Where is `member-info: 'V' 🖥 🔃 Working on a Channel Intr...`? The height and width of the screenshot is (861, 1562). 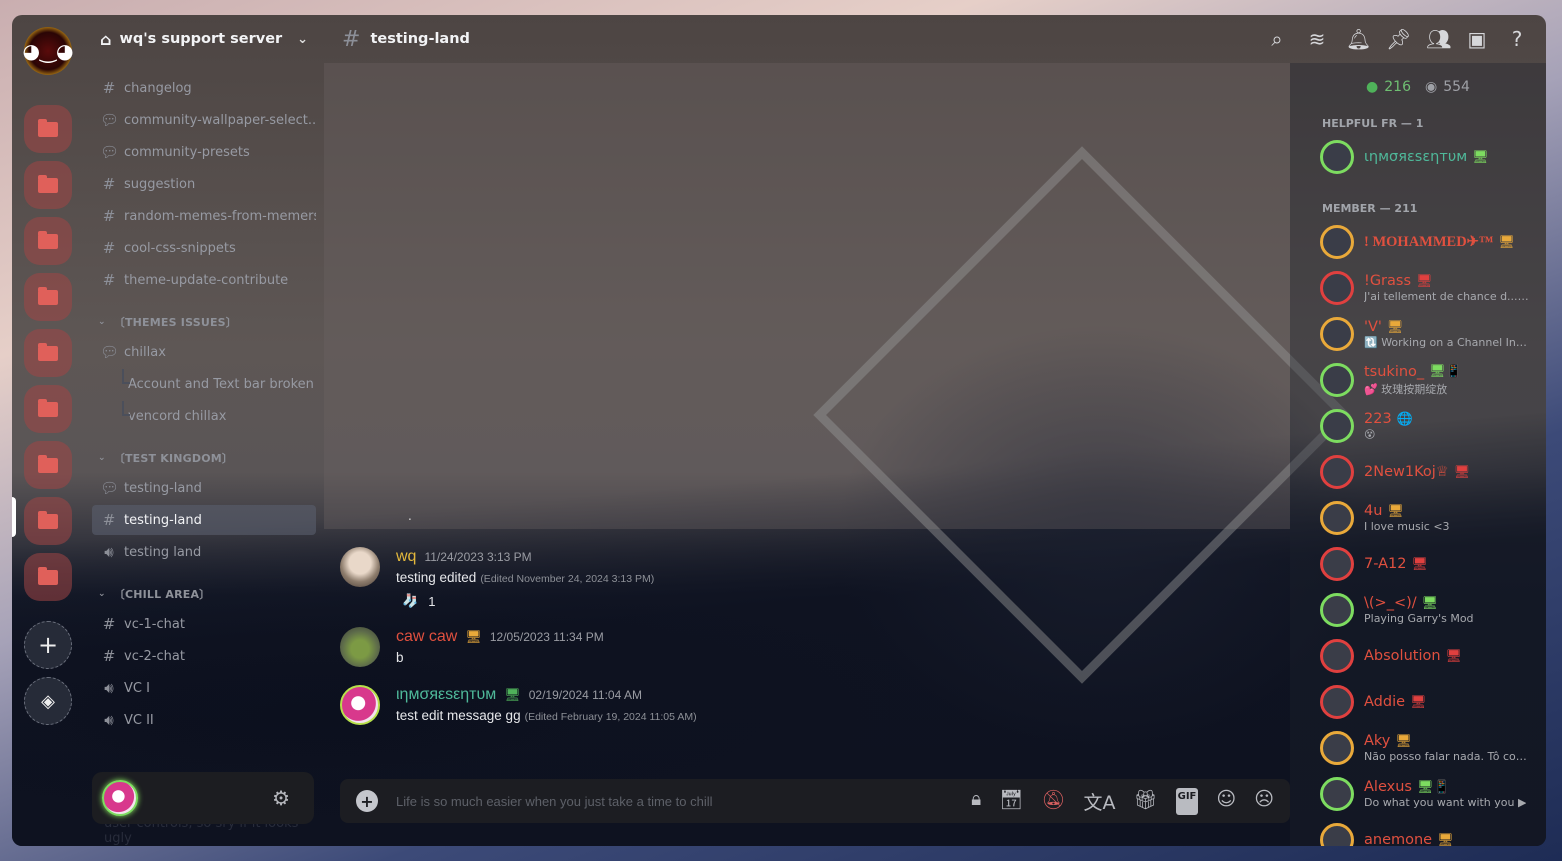 member-info: 'V' 🖥 🔃 Working on a Channel Intr... is located at coordinates (1446, 334).